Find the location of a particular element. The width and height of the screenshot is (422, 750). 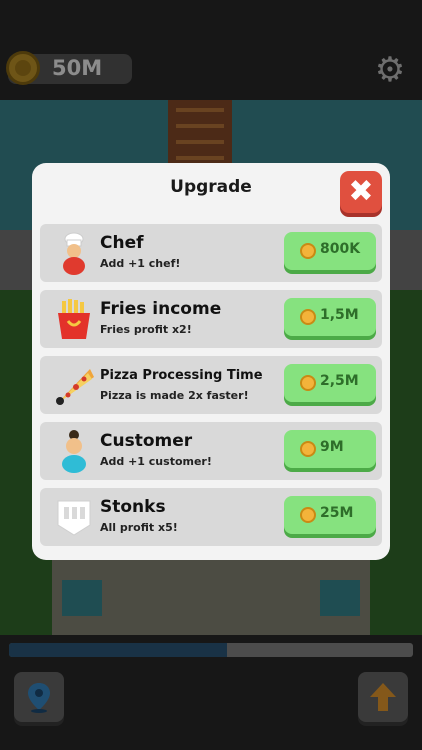

price-label: 1,5M is located at coordinates (339, 315).